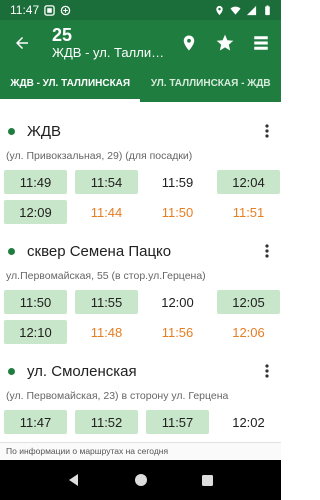  What do you see at coordinates (248, 332) in the screenshot?
I see `departure-time: 12:06` at bounding box center [248, 332].